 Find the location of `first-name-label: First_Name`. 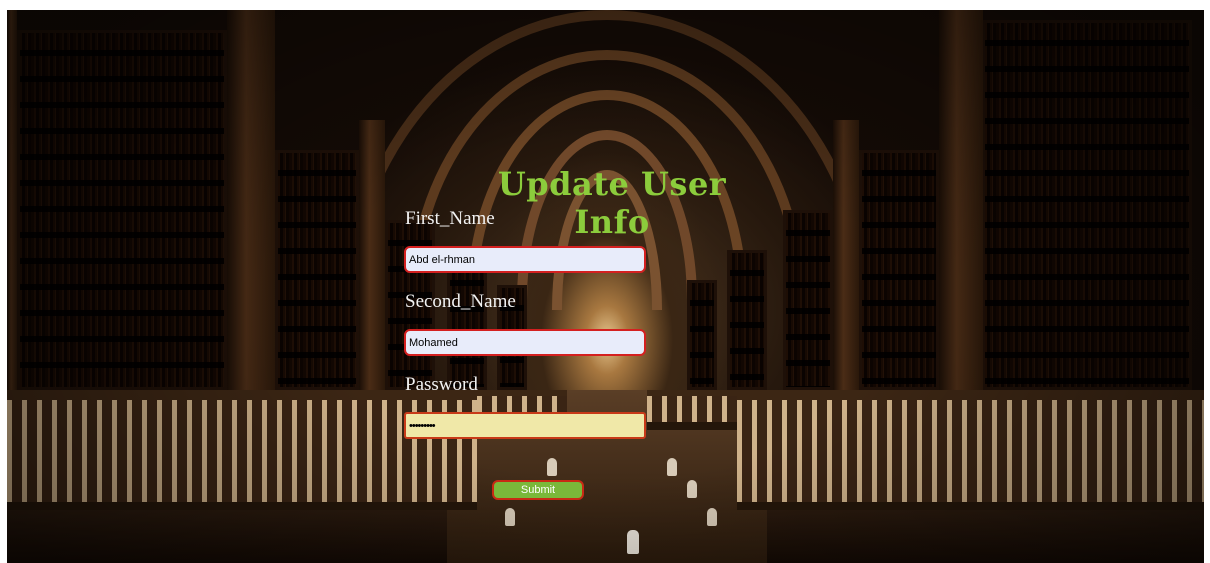

first-name-label: First_Name is located at coordinates (450, 218).